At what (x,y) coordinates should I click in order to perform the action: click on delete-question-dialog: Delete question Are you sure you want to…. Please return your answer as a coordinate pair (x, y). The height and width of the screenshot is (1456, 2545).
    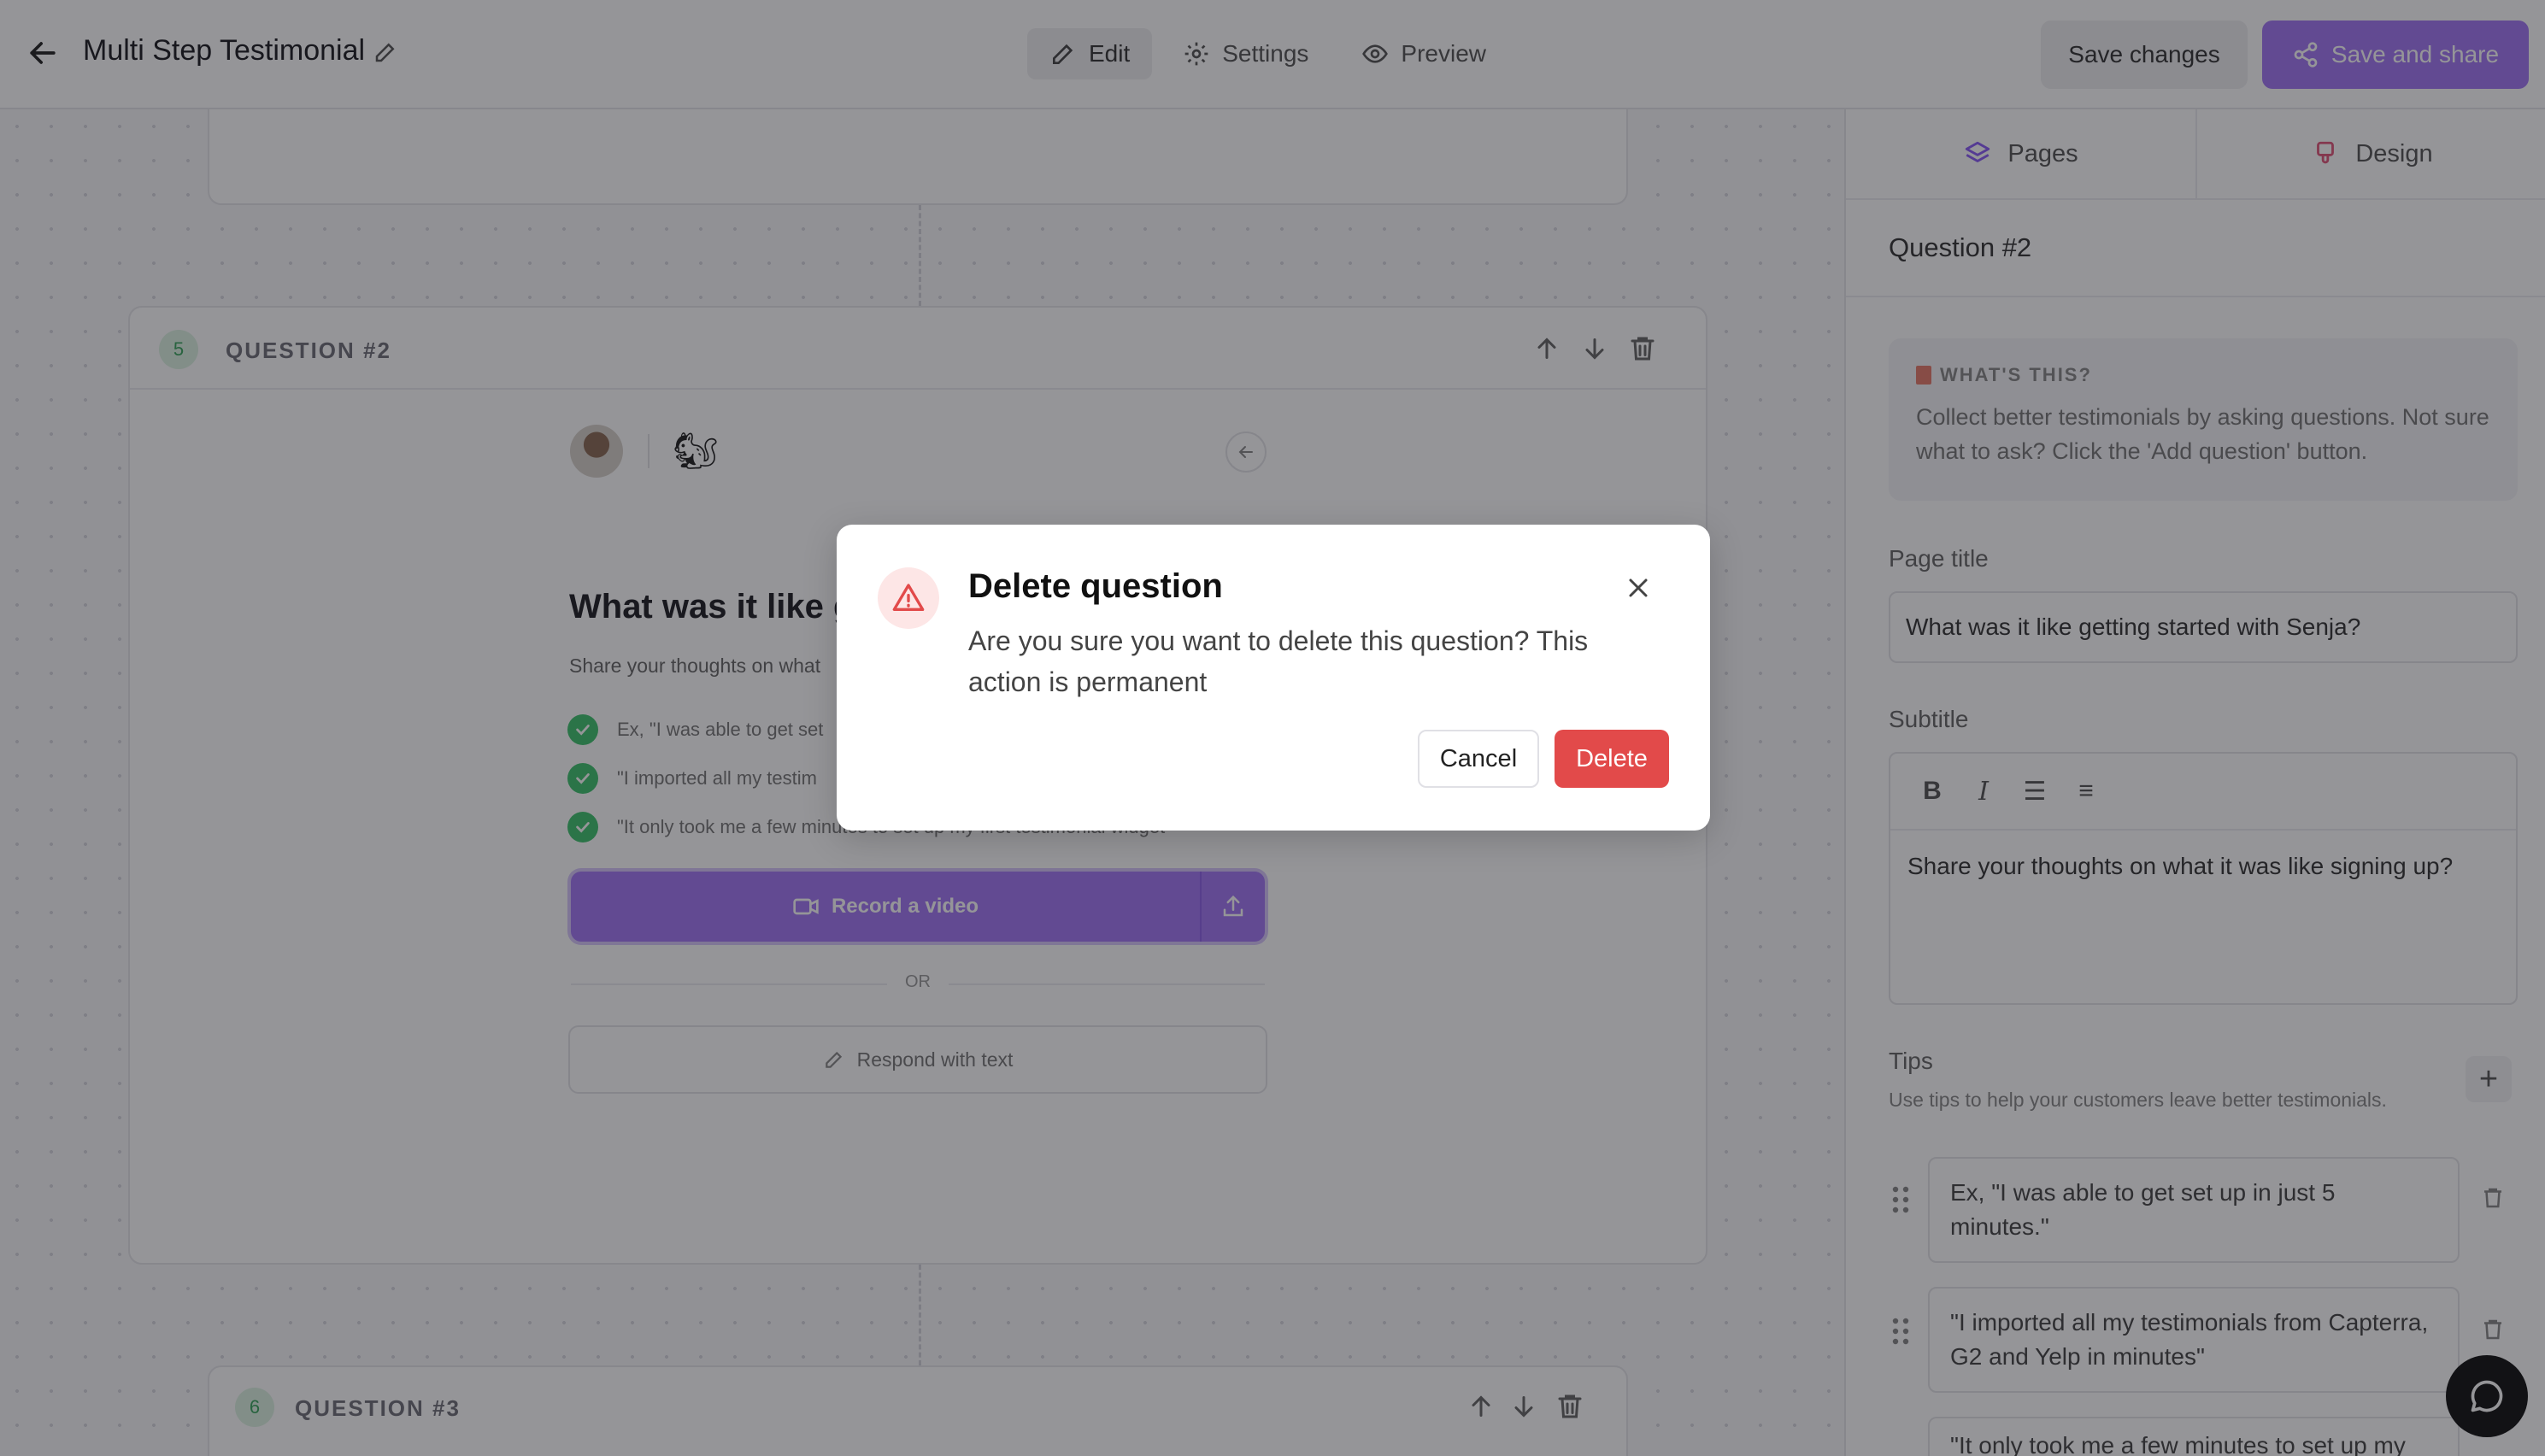
    Looking at the image, I should click on (1273, 678).